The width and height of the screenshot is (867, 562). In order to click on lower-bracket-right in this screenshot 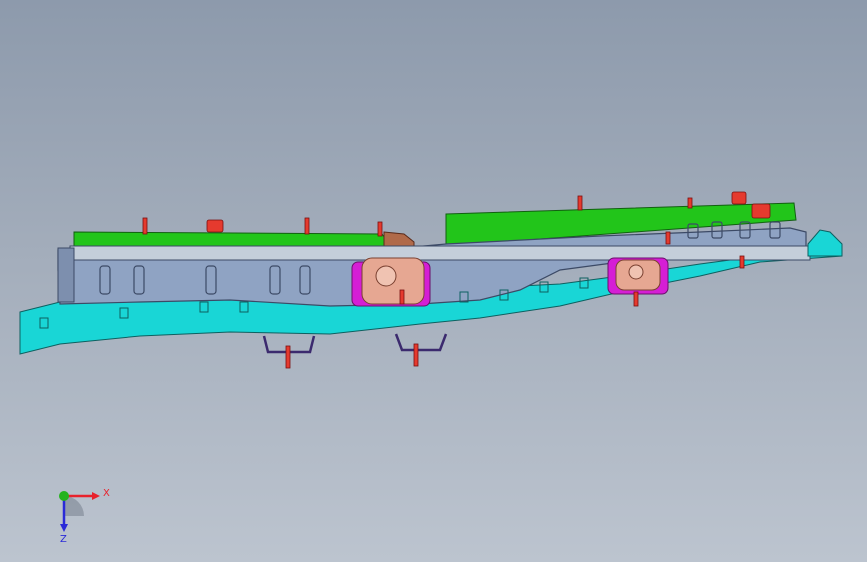, I will do `click(421, 342)`.